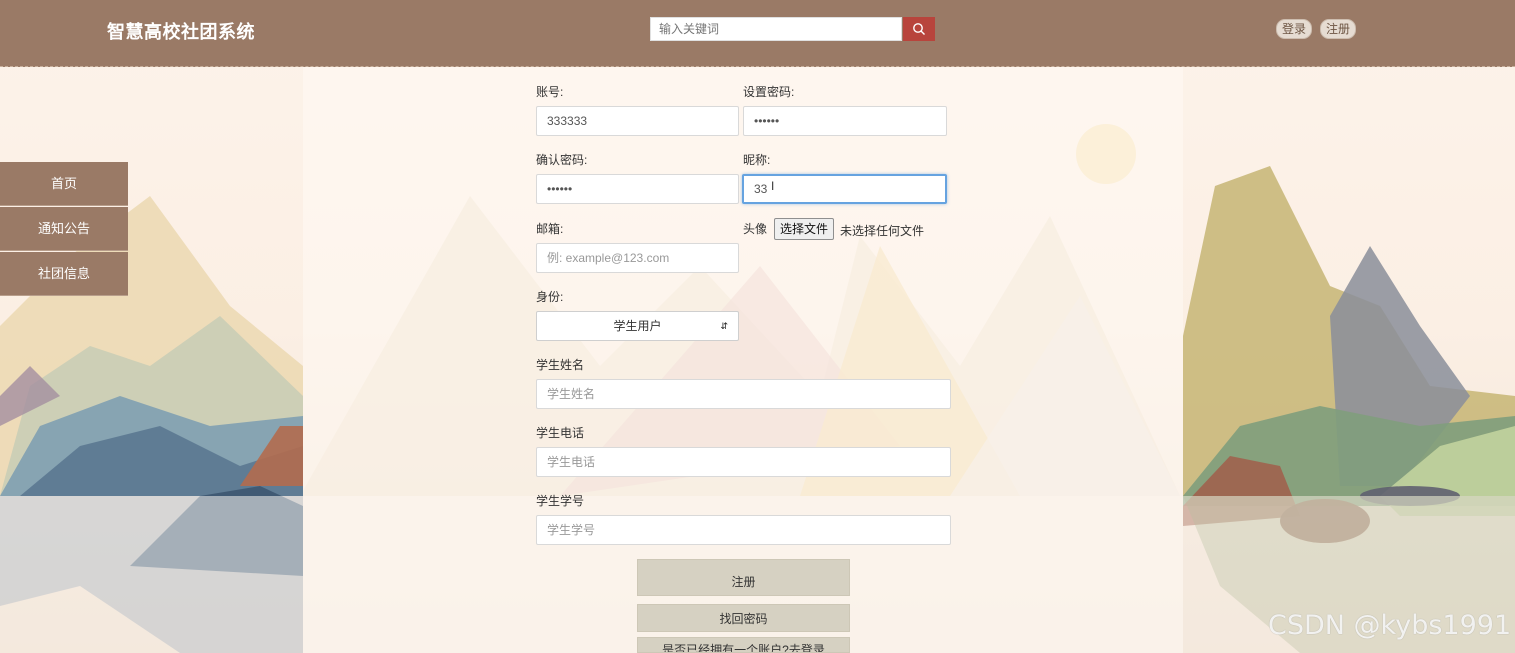 Image resolution: width=1515 pixels, height=653 pixels. What do you see at coordinates (560, 433) in the screenshot?
I see `student-phone-label: 学生电话` at bounding box center [560, 433].